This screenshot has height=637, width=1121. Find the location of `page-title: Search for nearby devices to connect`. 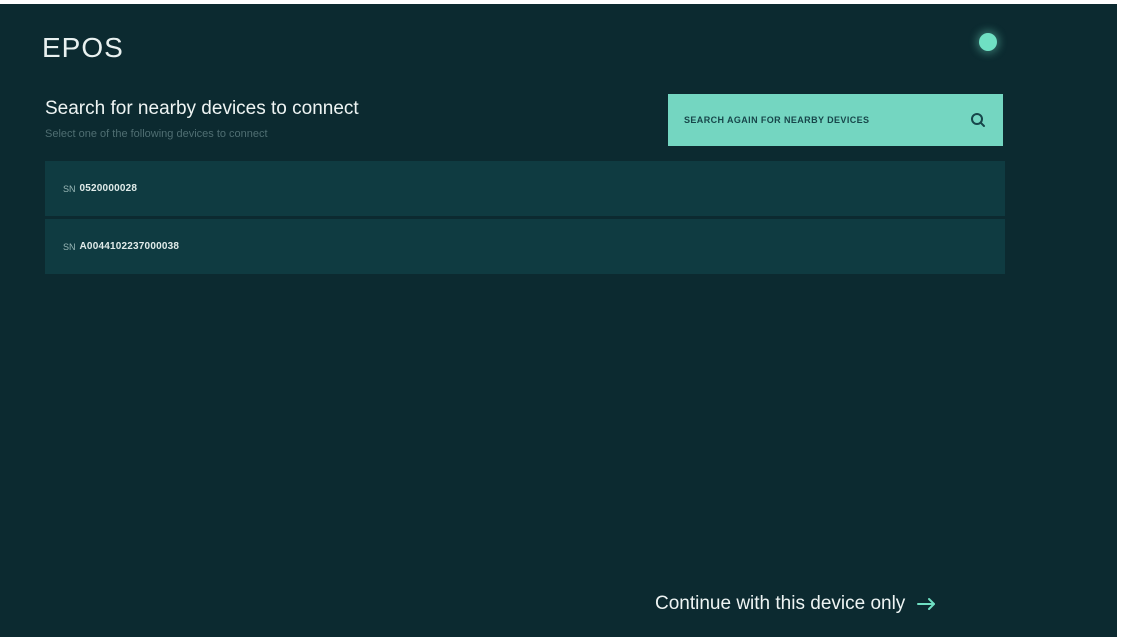

page-title: Search for nearby devices to connect is located at coordinates (202, 108).